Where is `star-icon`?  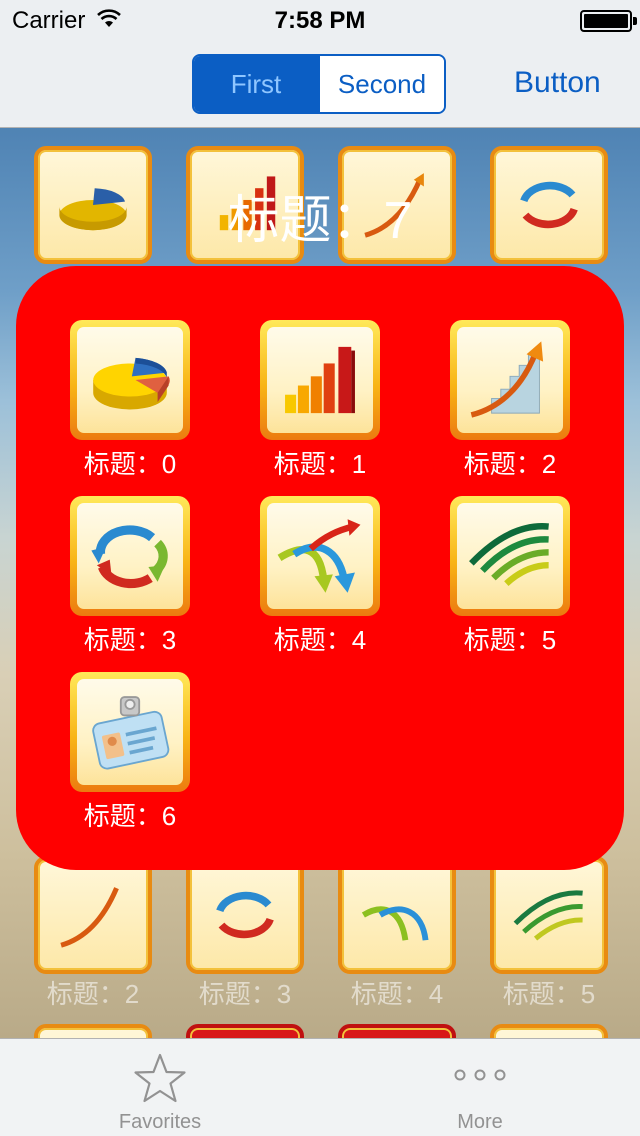 star-icon is located at coordinates (160, 1078).